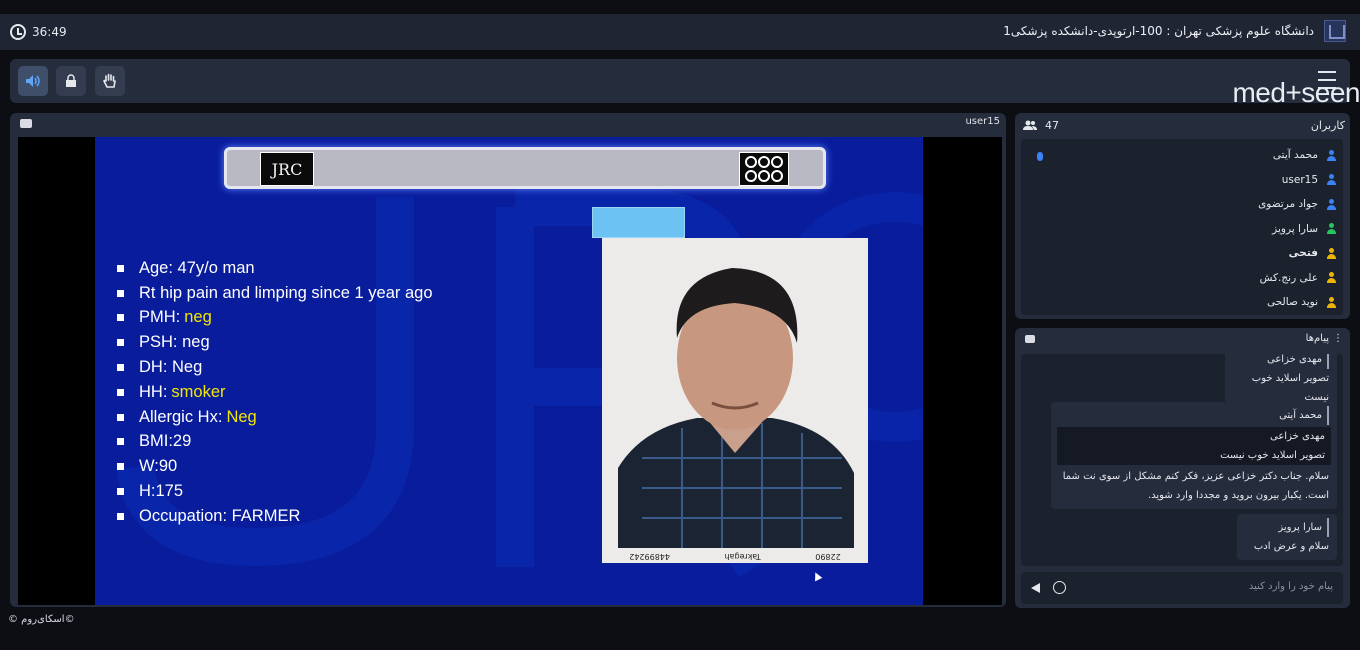 The image size is (1360, 650). What do you see at coordinates (1288, 277) in the screenshot?
I see `user-name: علی رنج.کش` at bounding box center [1288, 277].